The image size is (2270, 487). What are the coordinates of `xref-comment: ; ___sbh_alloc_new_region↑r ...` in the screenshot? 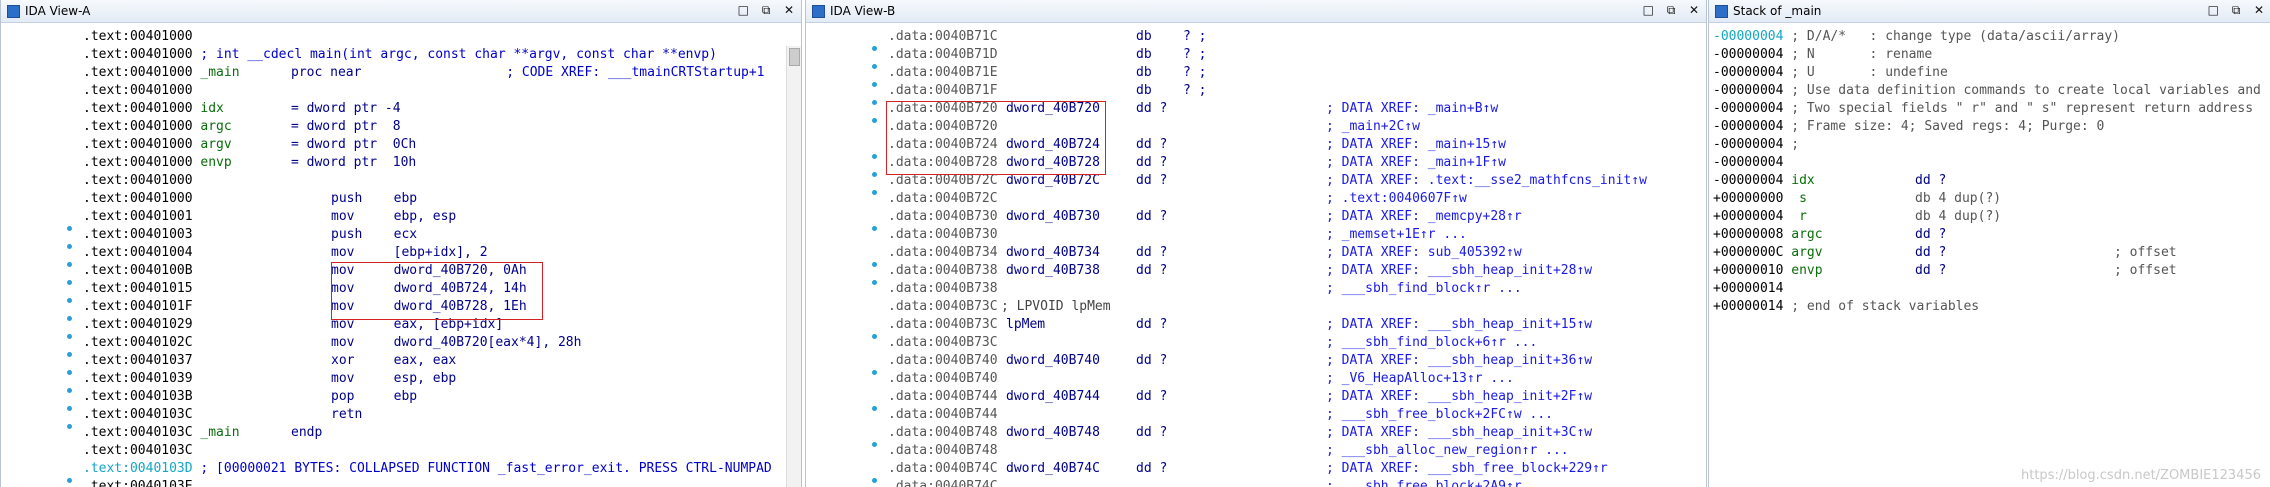 It's located at (1447, 450).